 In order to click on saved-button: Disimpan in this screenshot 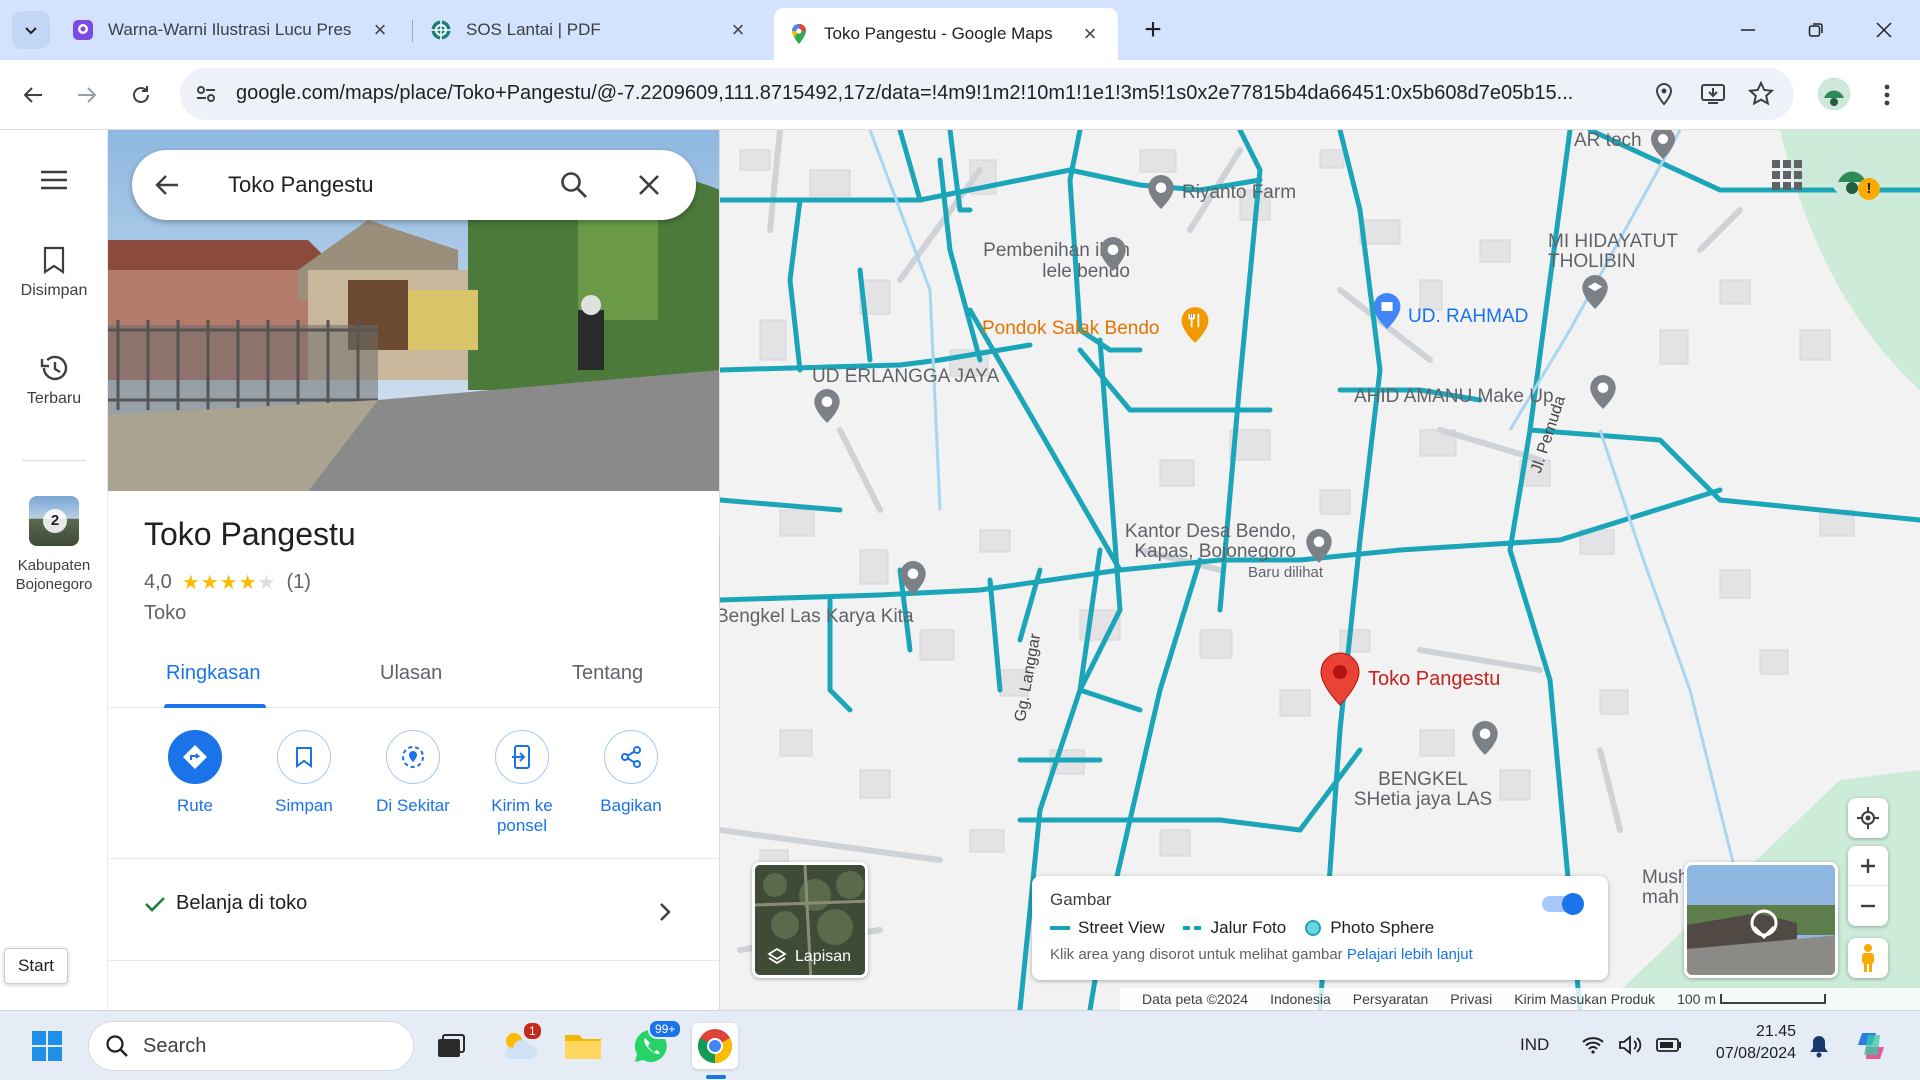, I will do `click(54, 273)`.